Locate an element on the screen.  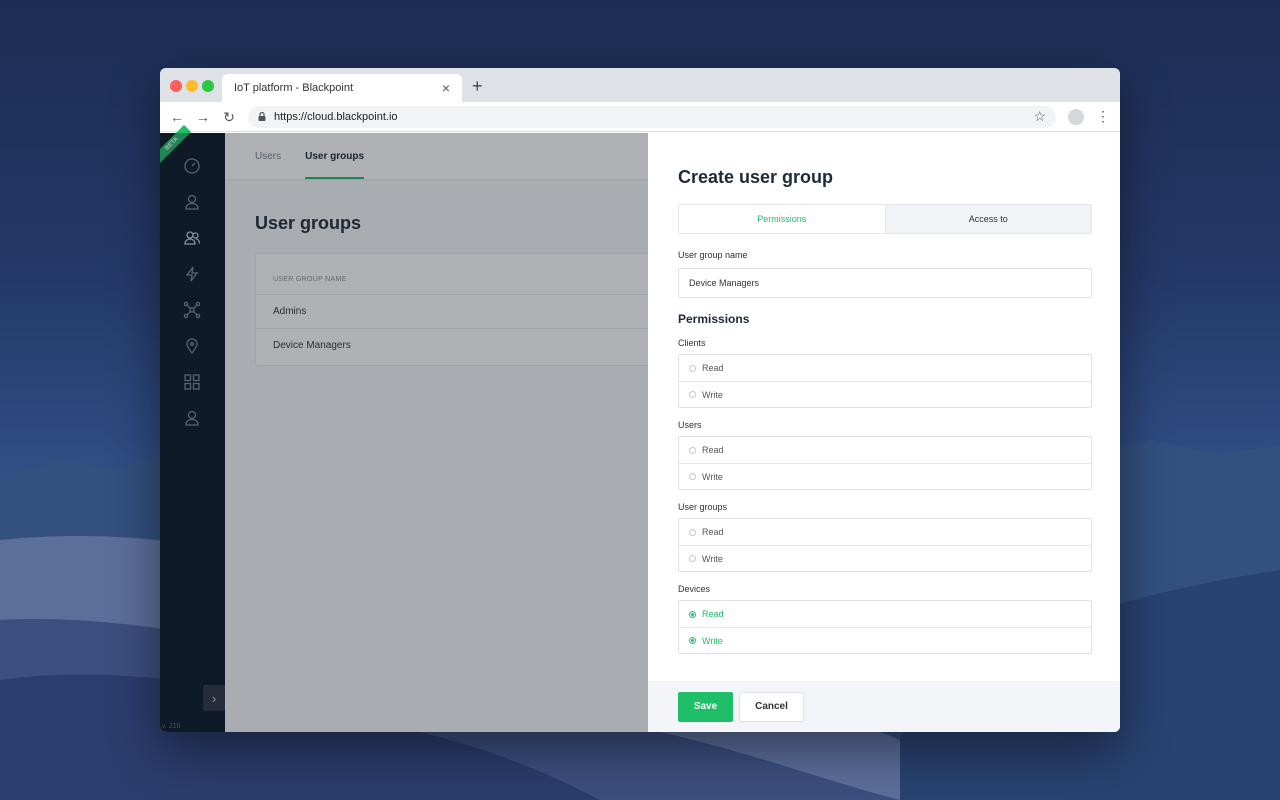
clients-read-option: Read is located at coordinates (885, 368).